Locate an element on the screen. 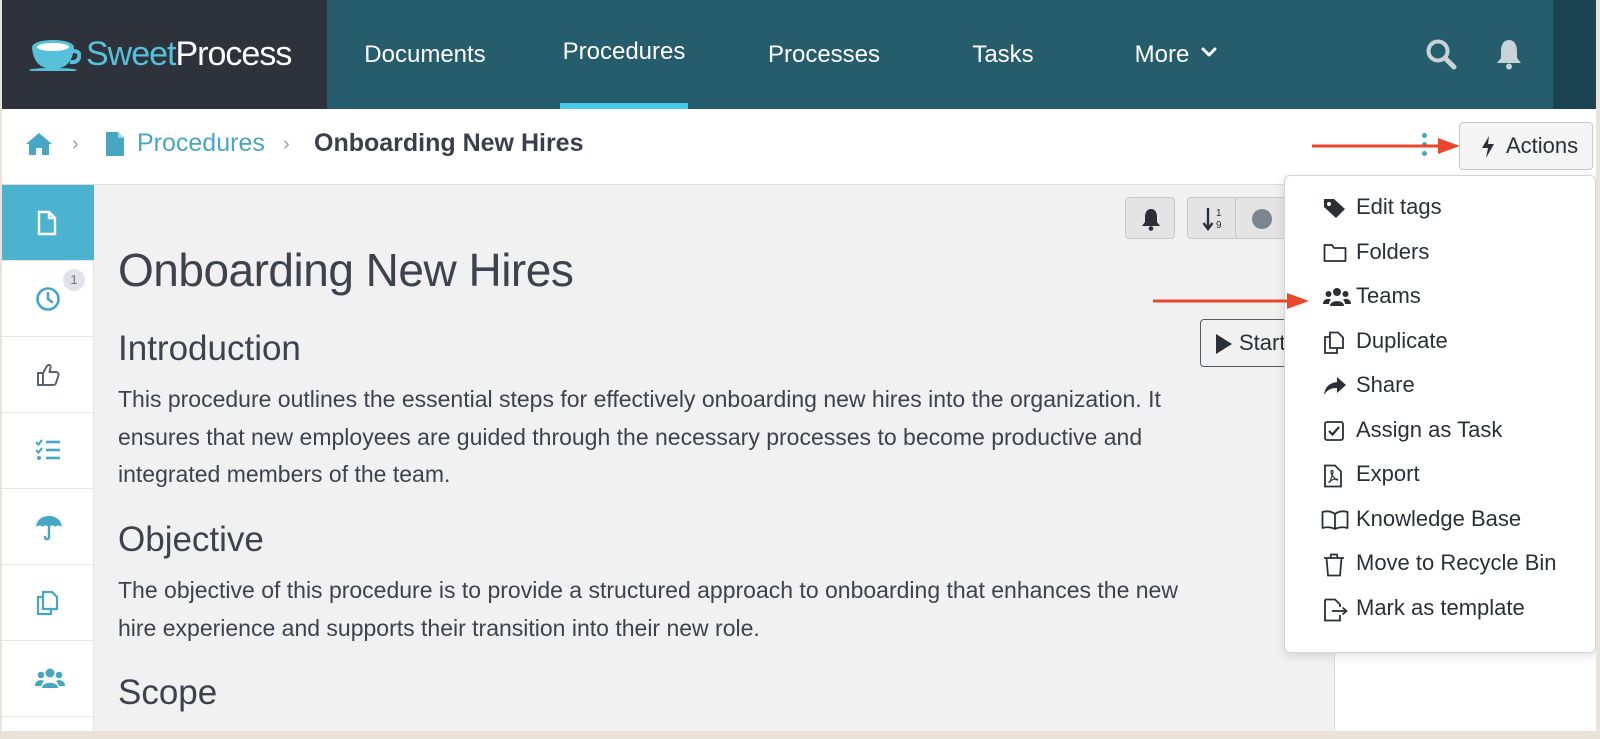 The width and height of the screenshot is (1600, 739). svg-text: 9 is located at coordinates (1219, 225).